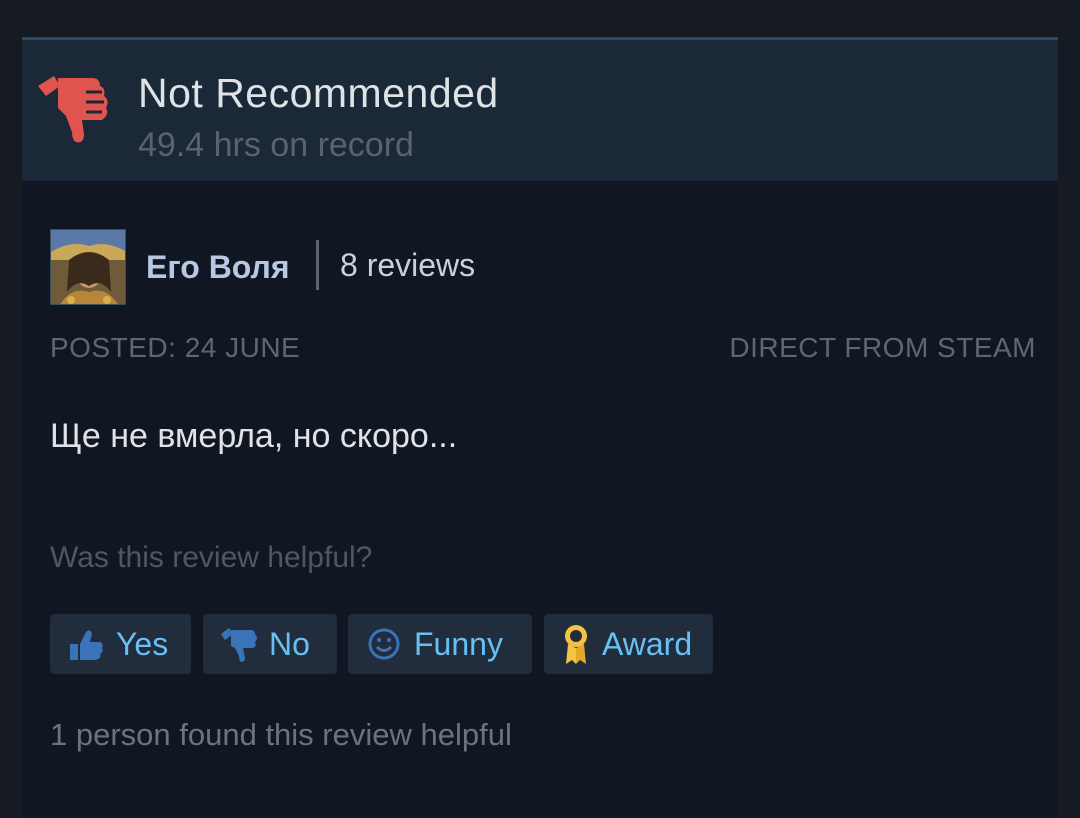  I want to click on author-name: Его Воля, so click(218, 267).